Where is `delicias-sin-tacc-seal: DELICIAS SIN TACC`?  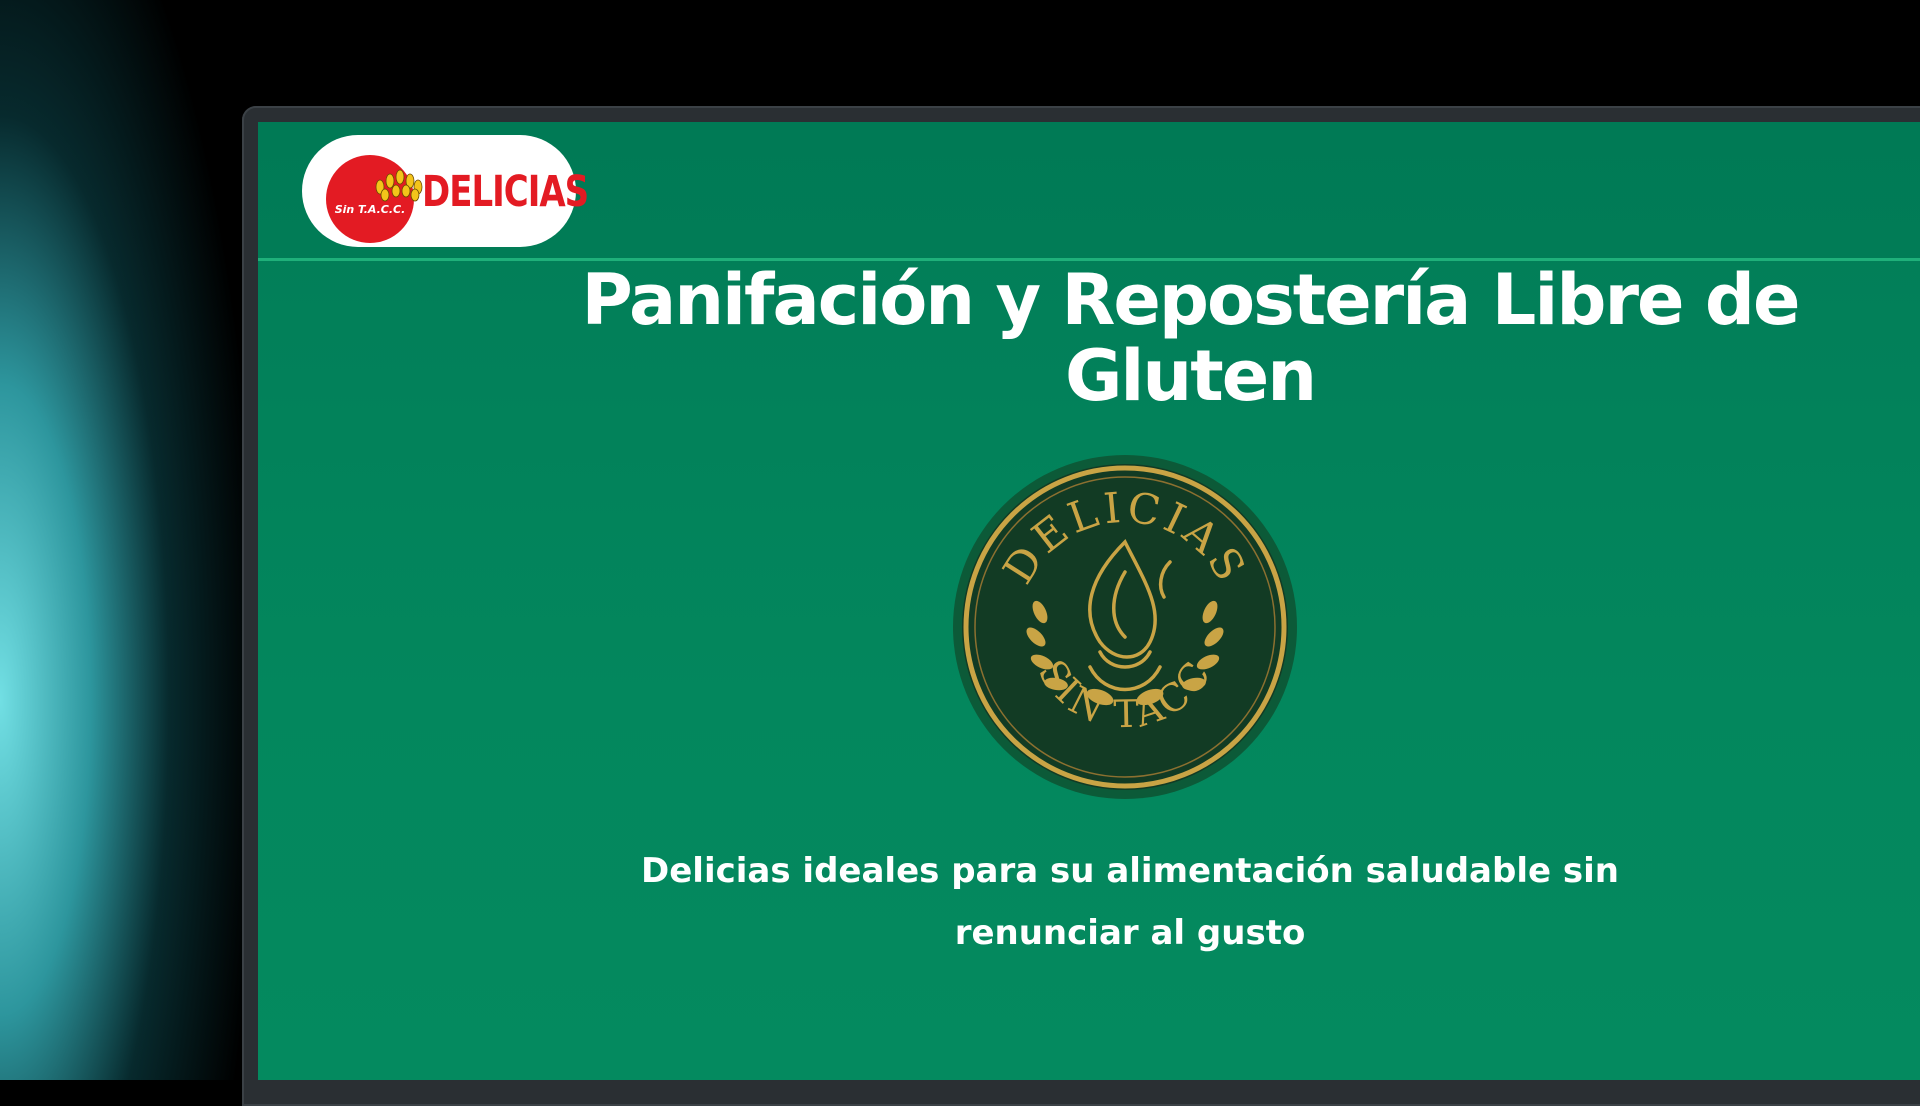
delicias-sin-tacc-seal: DELICIAS SIN TACC is located at coordinates (1125, 627).